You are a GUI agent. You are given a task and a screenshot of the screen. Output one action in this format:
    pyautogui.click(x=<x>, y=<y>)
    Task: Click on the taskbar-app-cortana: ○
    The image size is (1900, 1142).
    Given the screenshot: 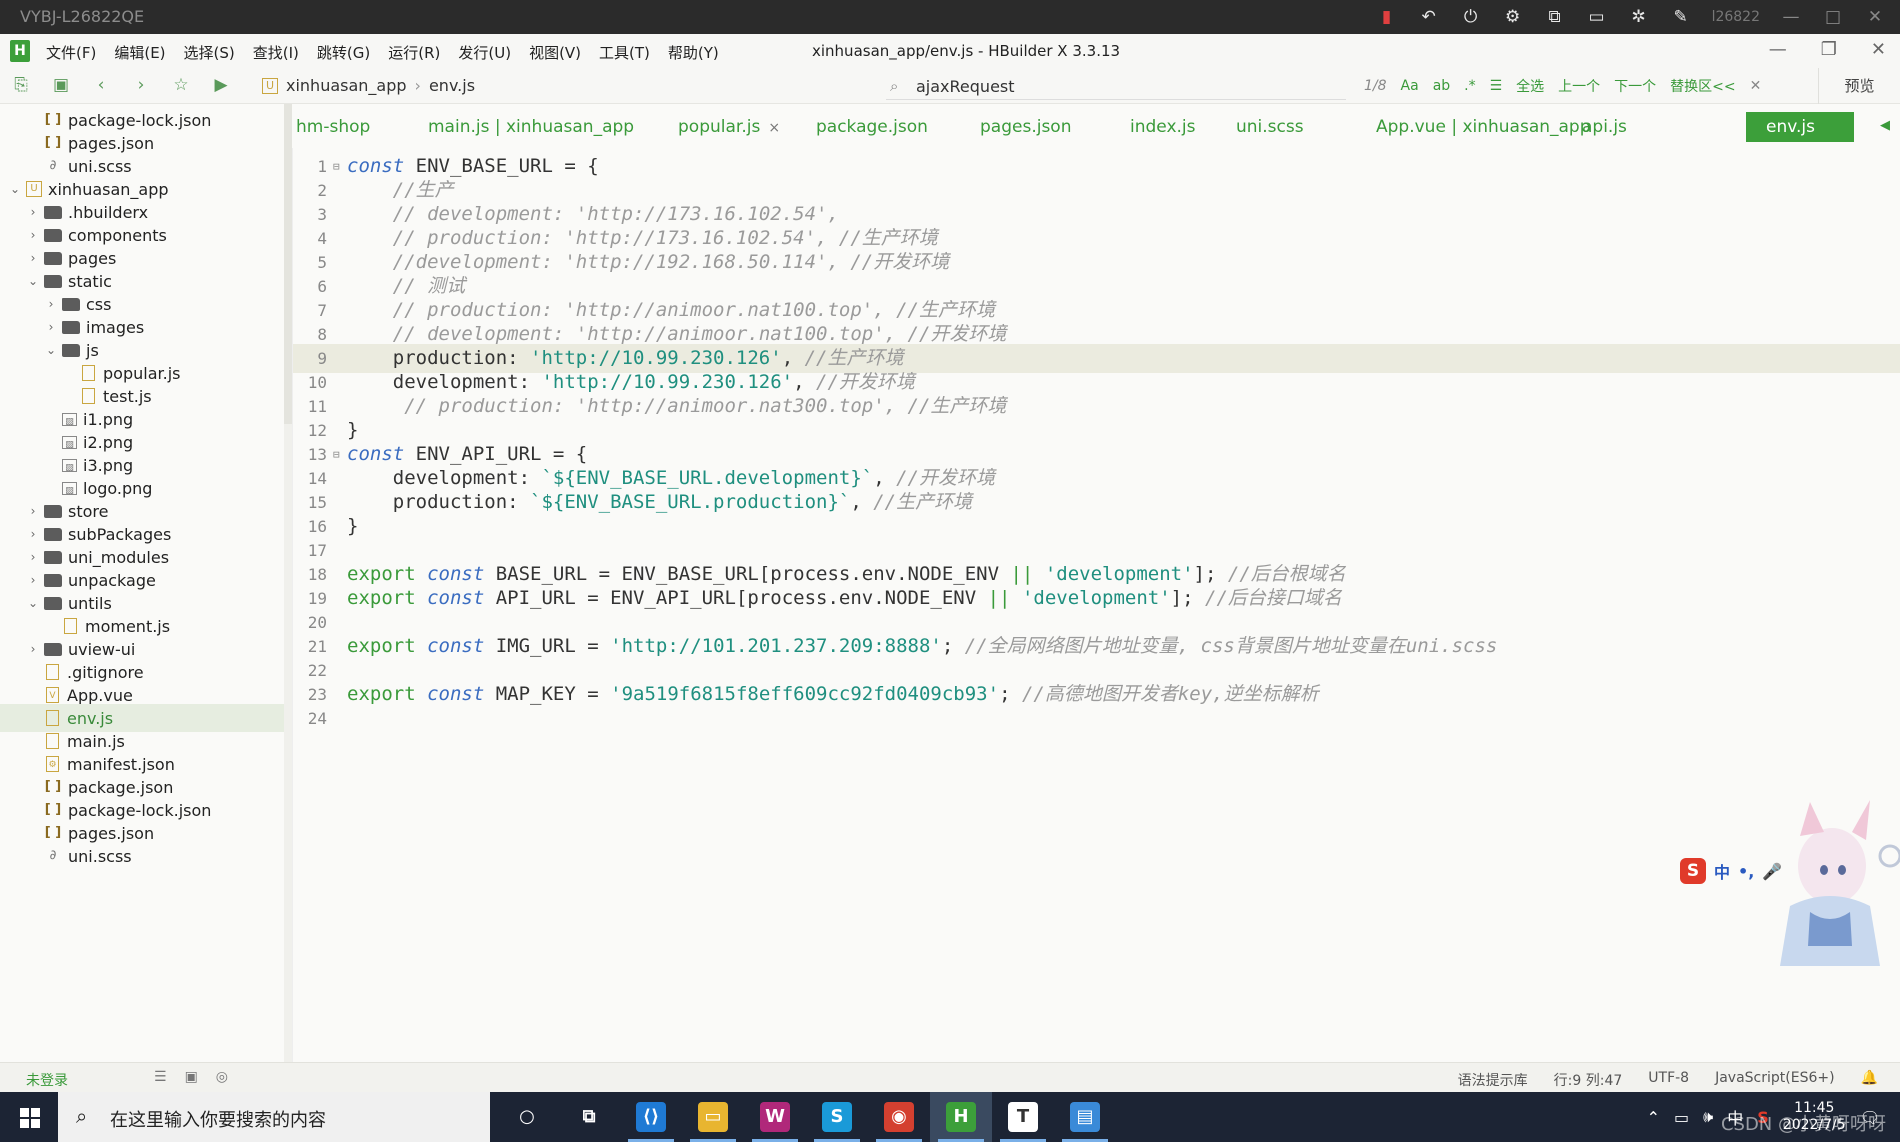 What is the action you would take?
    pyautogui.click(x=527, y=1117)
    